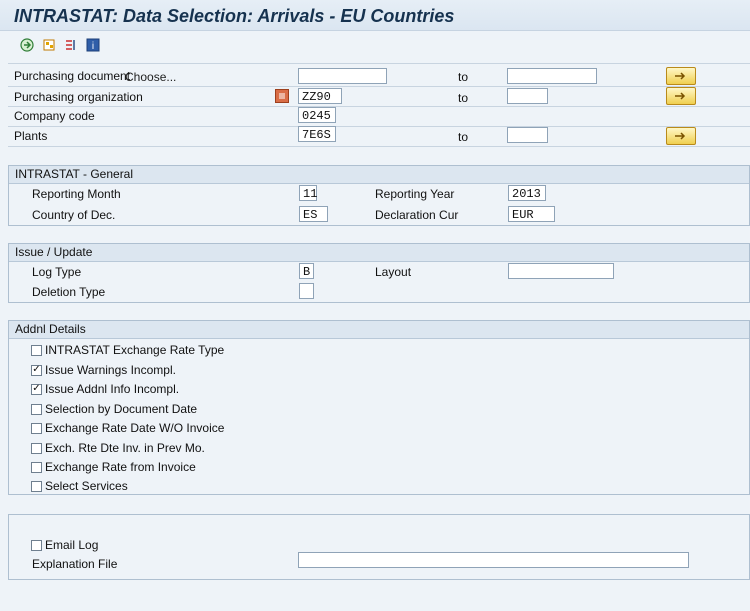  Describe the element at coordinates (54, 116) in the screenshot. I see `company-code-label: Company code` at that location.